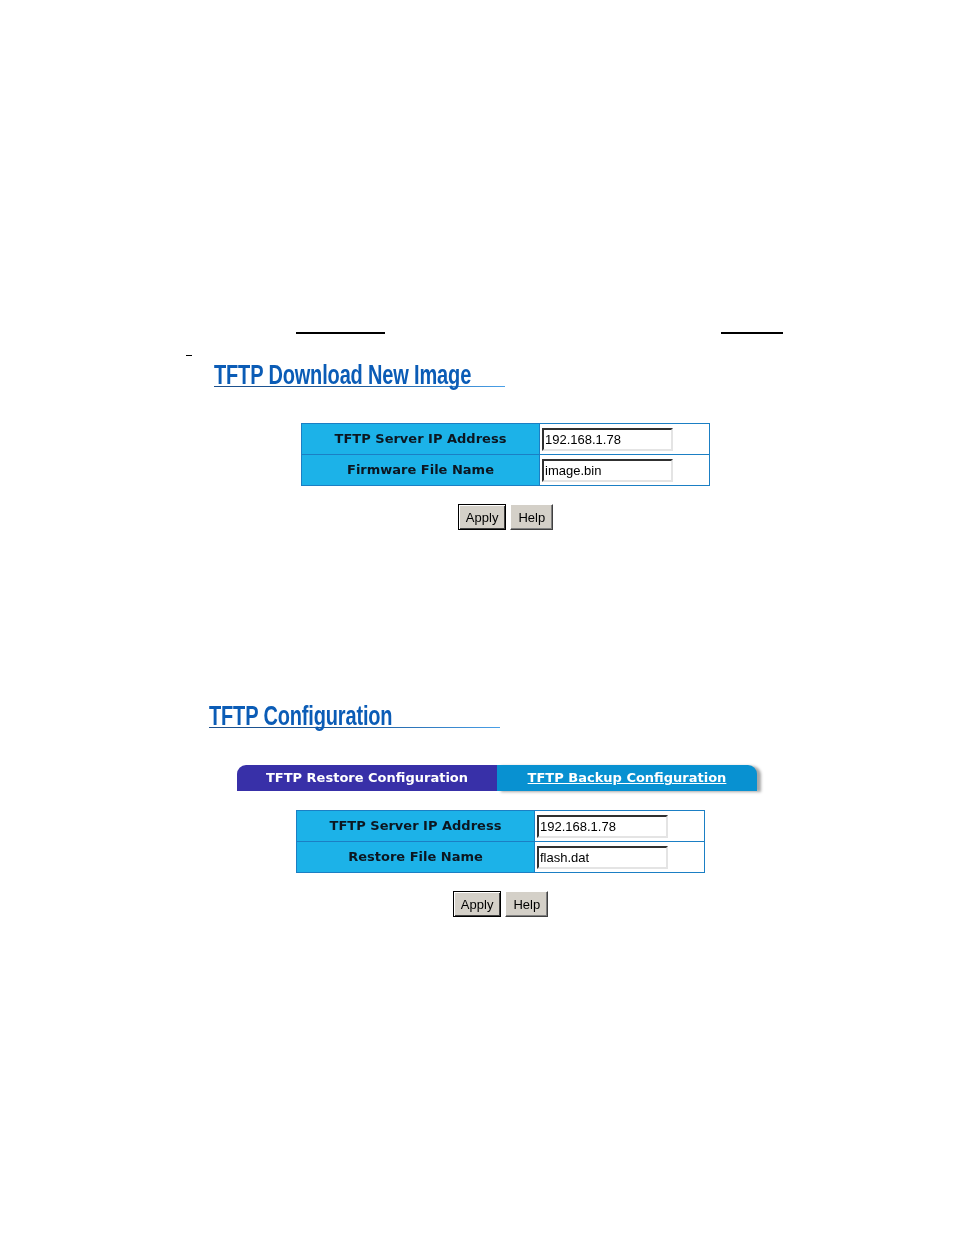 The width and height of the screenshot is (954, 1235). Describe the element at coordinates (607, 470) in the screenshot. I see `input-field: image.bin` at that location.